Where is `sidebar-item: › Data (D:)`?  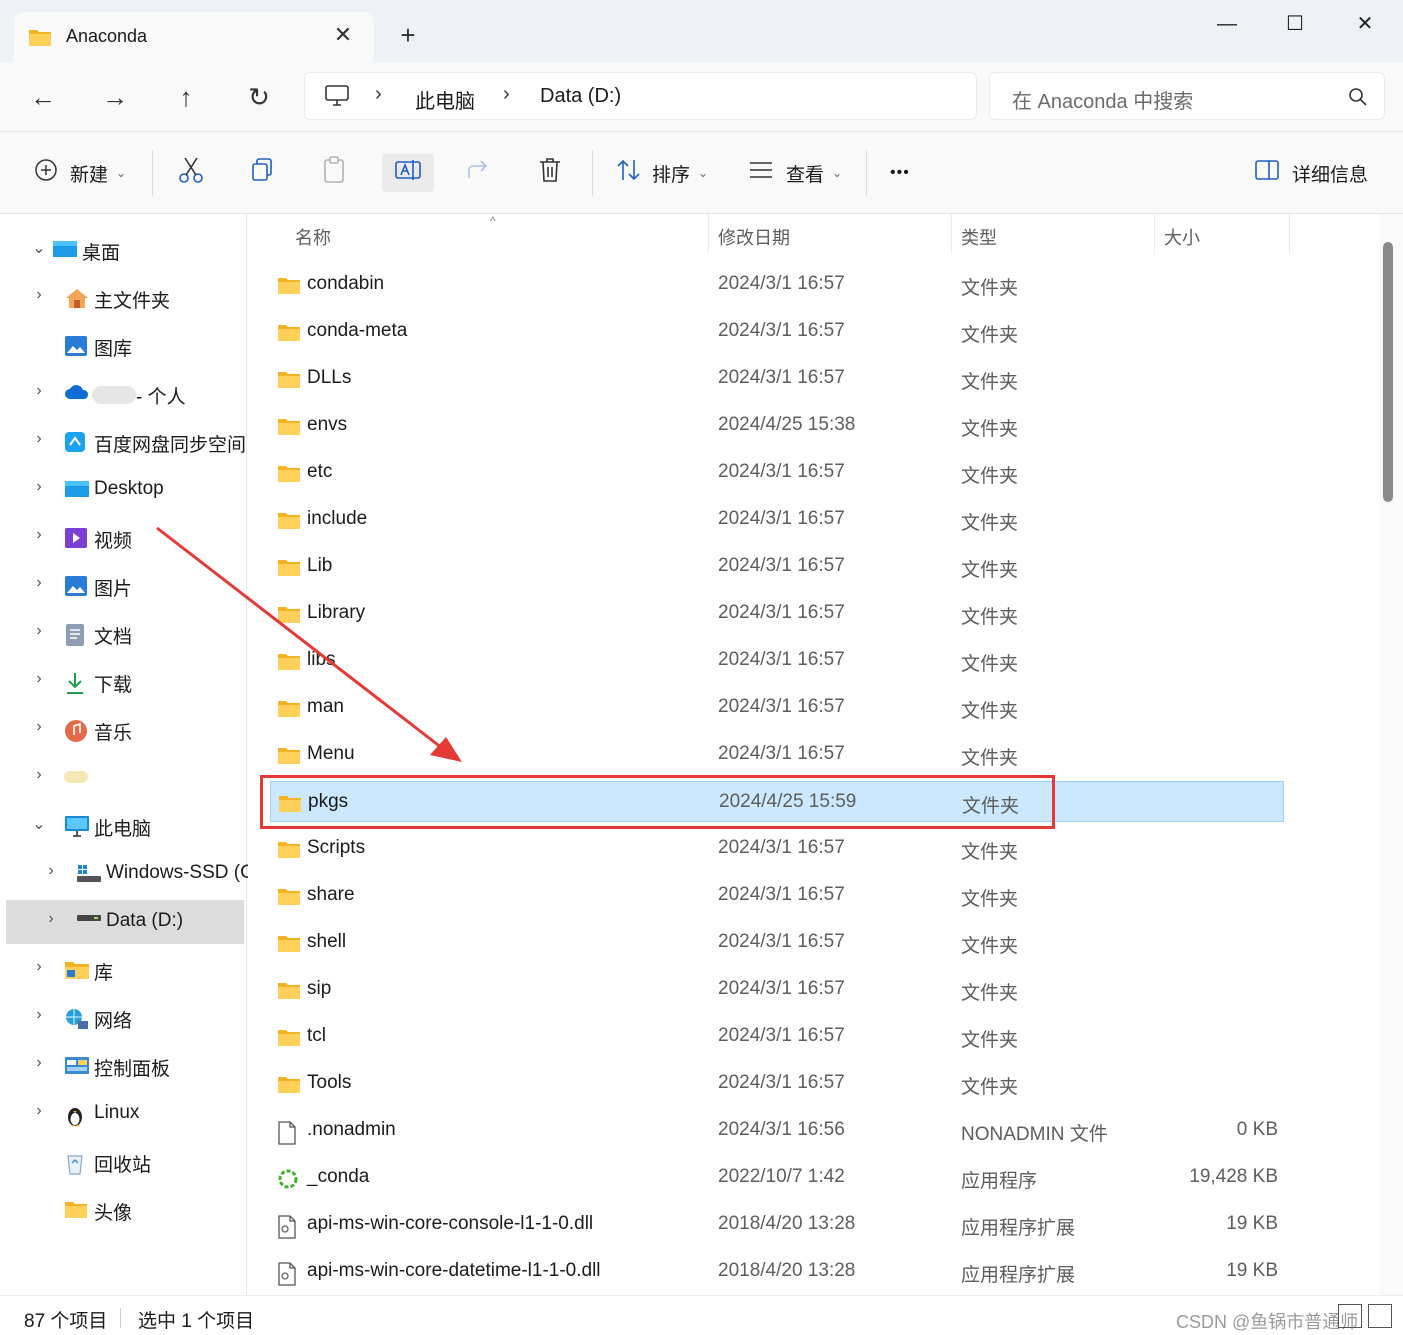 sidebar-item: › Data (D:) is located at coordinates (125, 922).